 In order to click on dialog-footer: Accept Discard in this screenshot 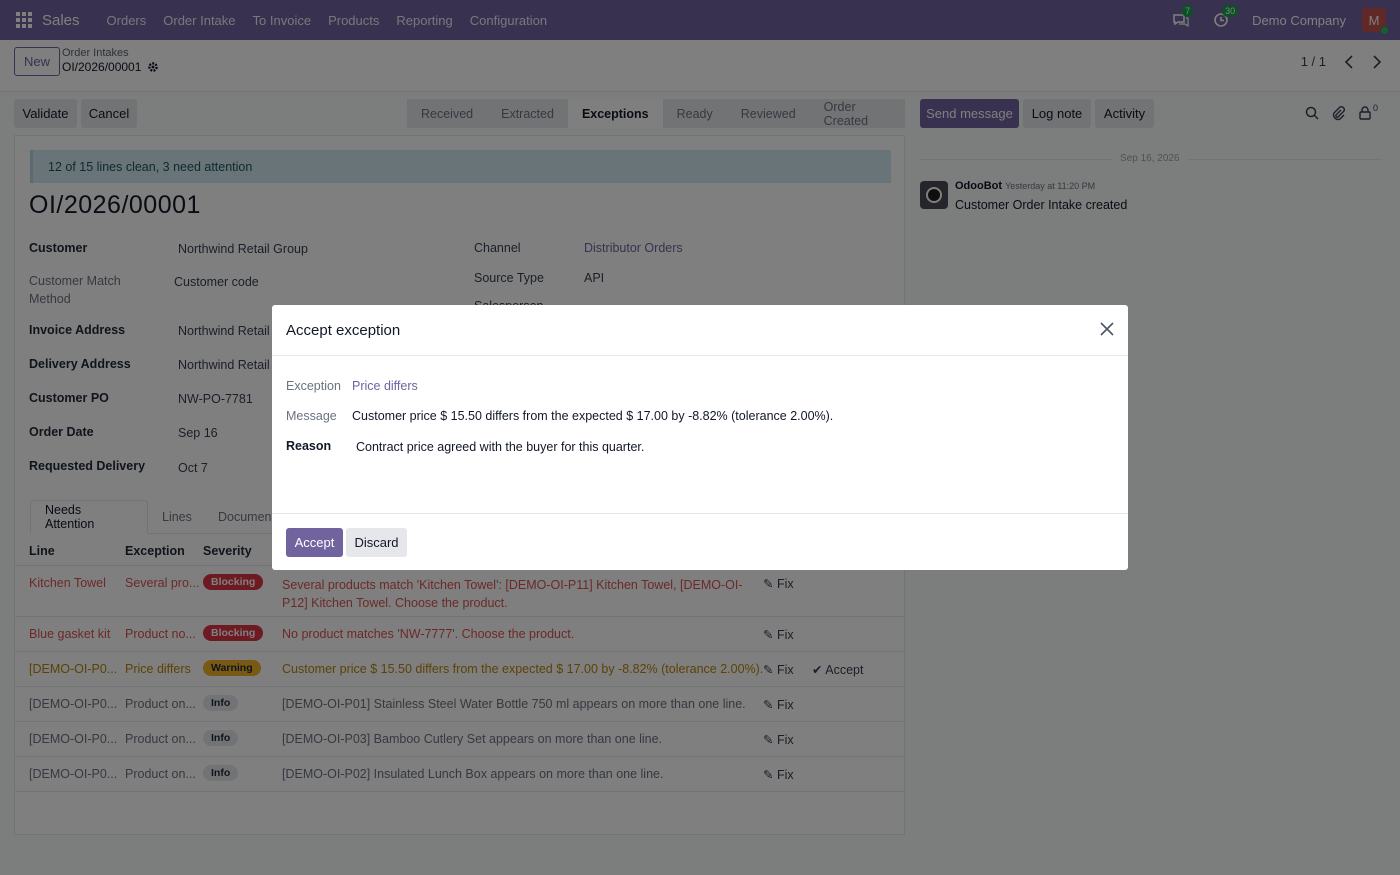, I will do `click(700, 541)`.